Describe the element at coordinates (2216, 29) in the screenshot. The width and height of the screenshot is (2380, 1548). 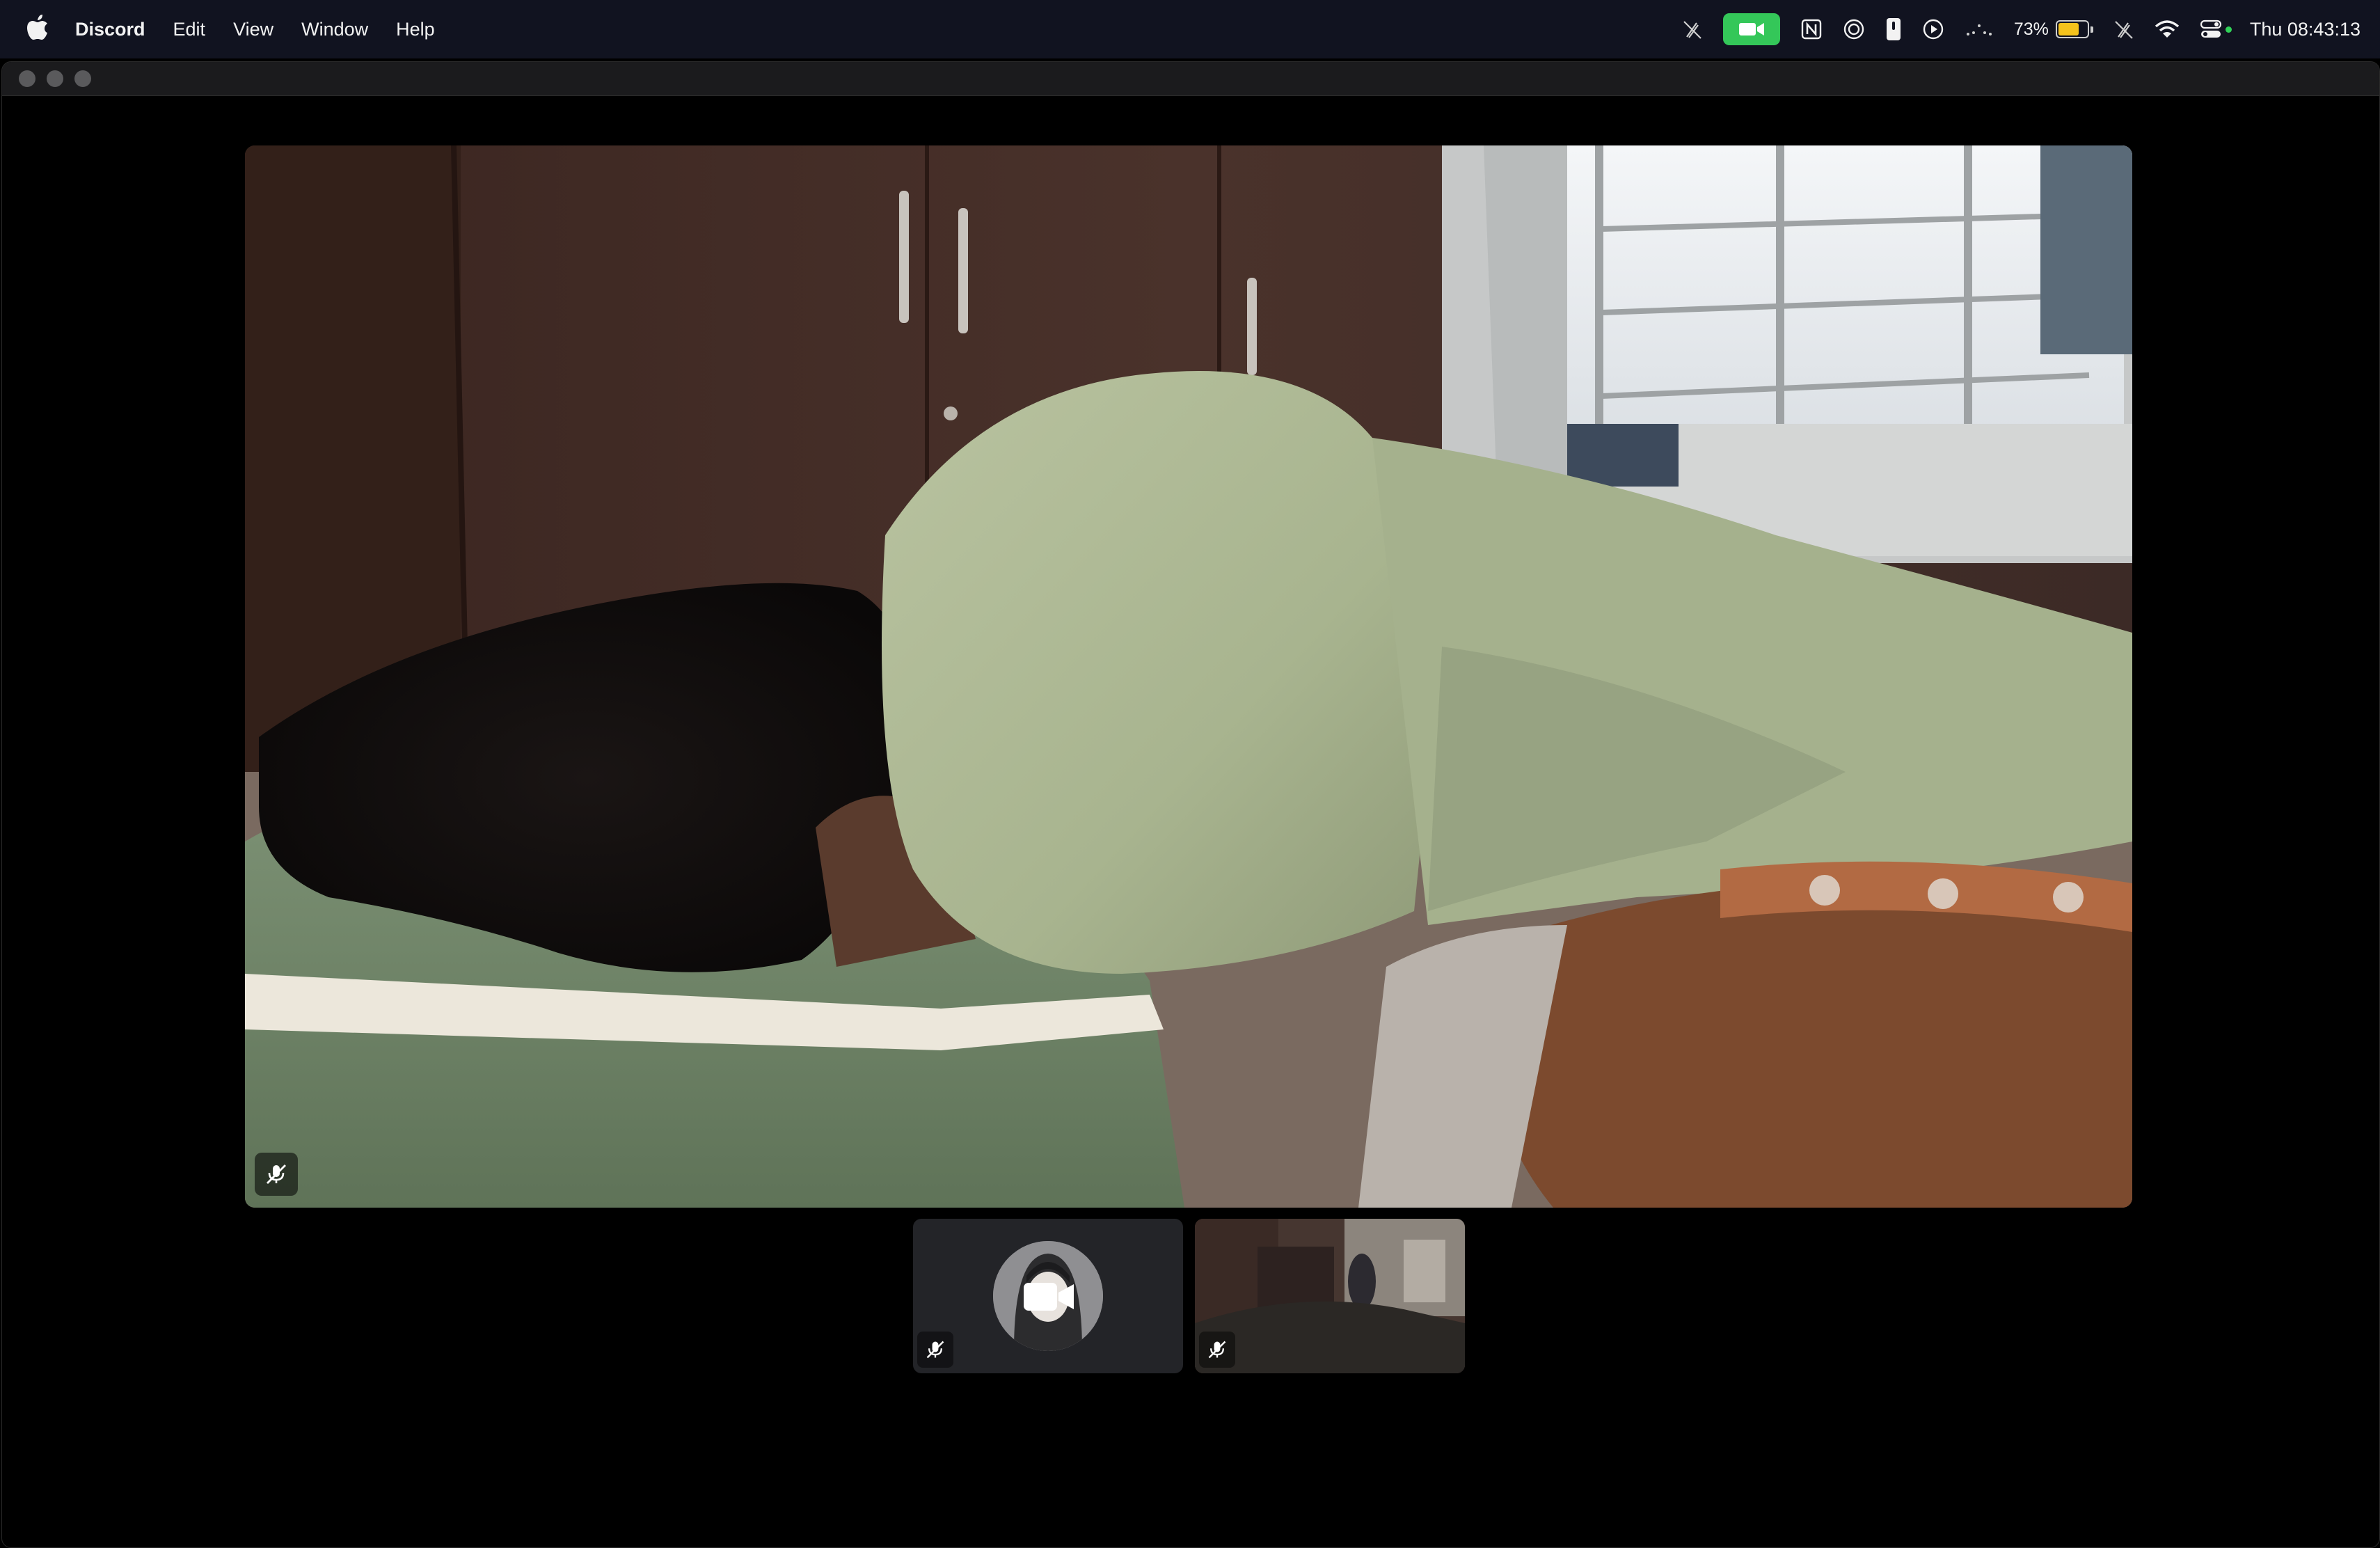
I see `control-center-icon` at that location.